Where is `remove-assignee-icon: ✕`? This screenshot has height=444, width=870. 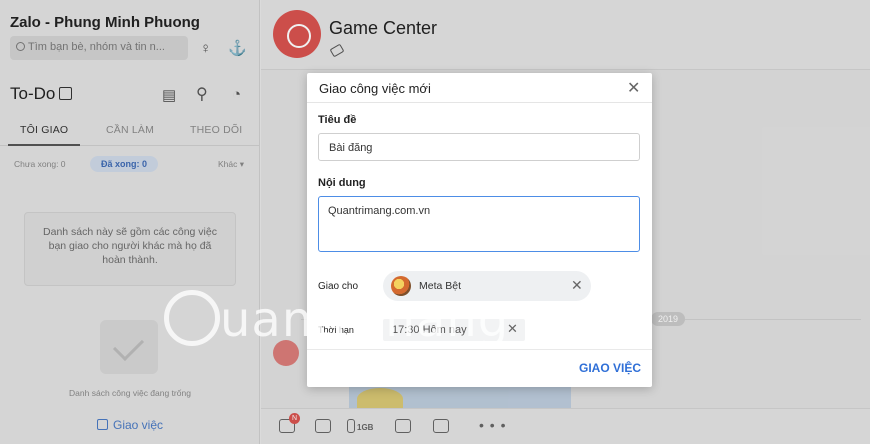
remove-assignee-icon: ✕ is located at coordinates (577, 285).